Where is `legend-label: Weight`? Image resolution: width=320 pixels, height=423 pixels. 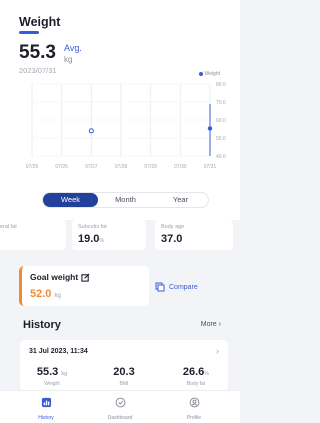 legend-label: Weight is located at coordinates (212, 74).